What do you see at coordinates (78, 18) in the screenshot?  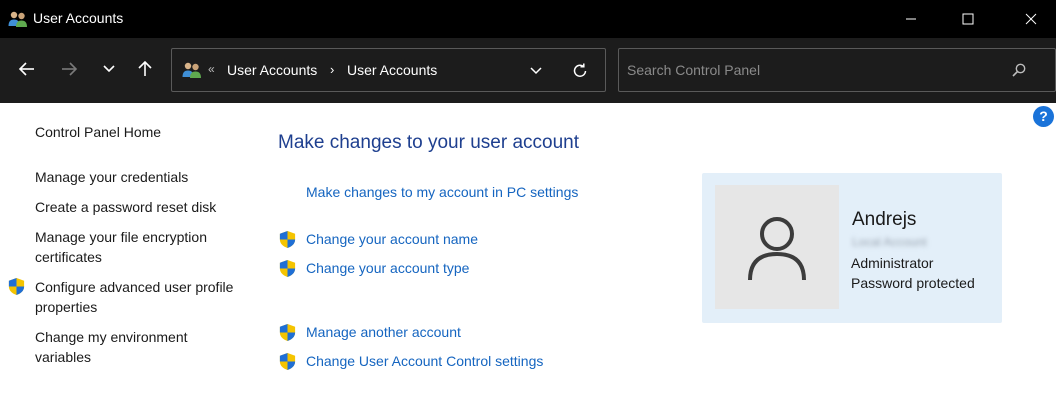 I see `window-title: User Accounts` at bounding box center [78, 18].